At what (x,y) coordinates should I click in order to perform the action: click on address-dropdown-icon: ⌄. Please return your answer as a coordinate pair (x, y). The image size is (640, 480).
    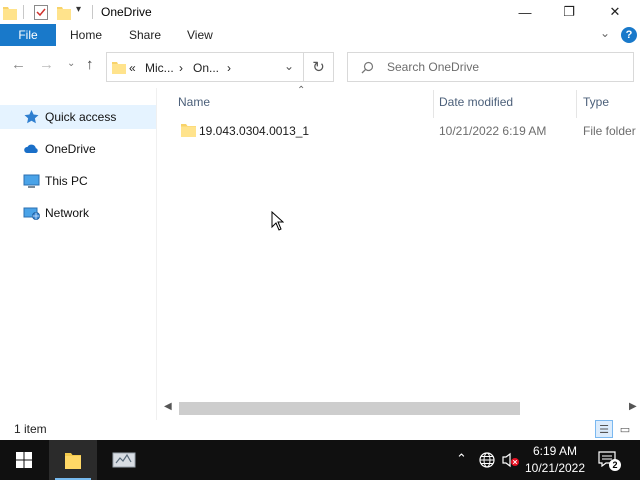
    Looking at the image, I should click on (289, 66).